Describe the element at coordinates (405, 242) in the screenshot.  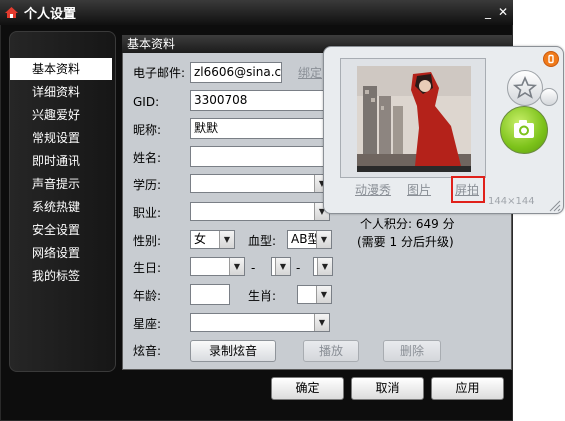
I see `upgrade-text: (需要 1 分后升级)` at that location.